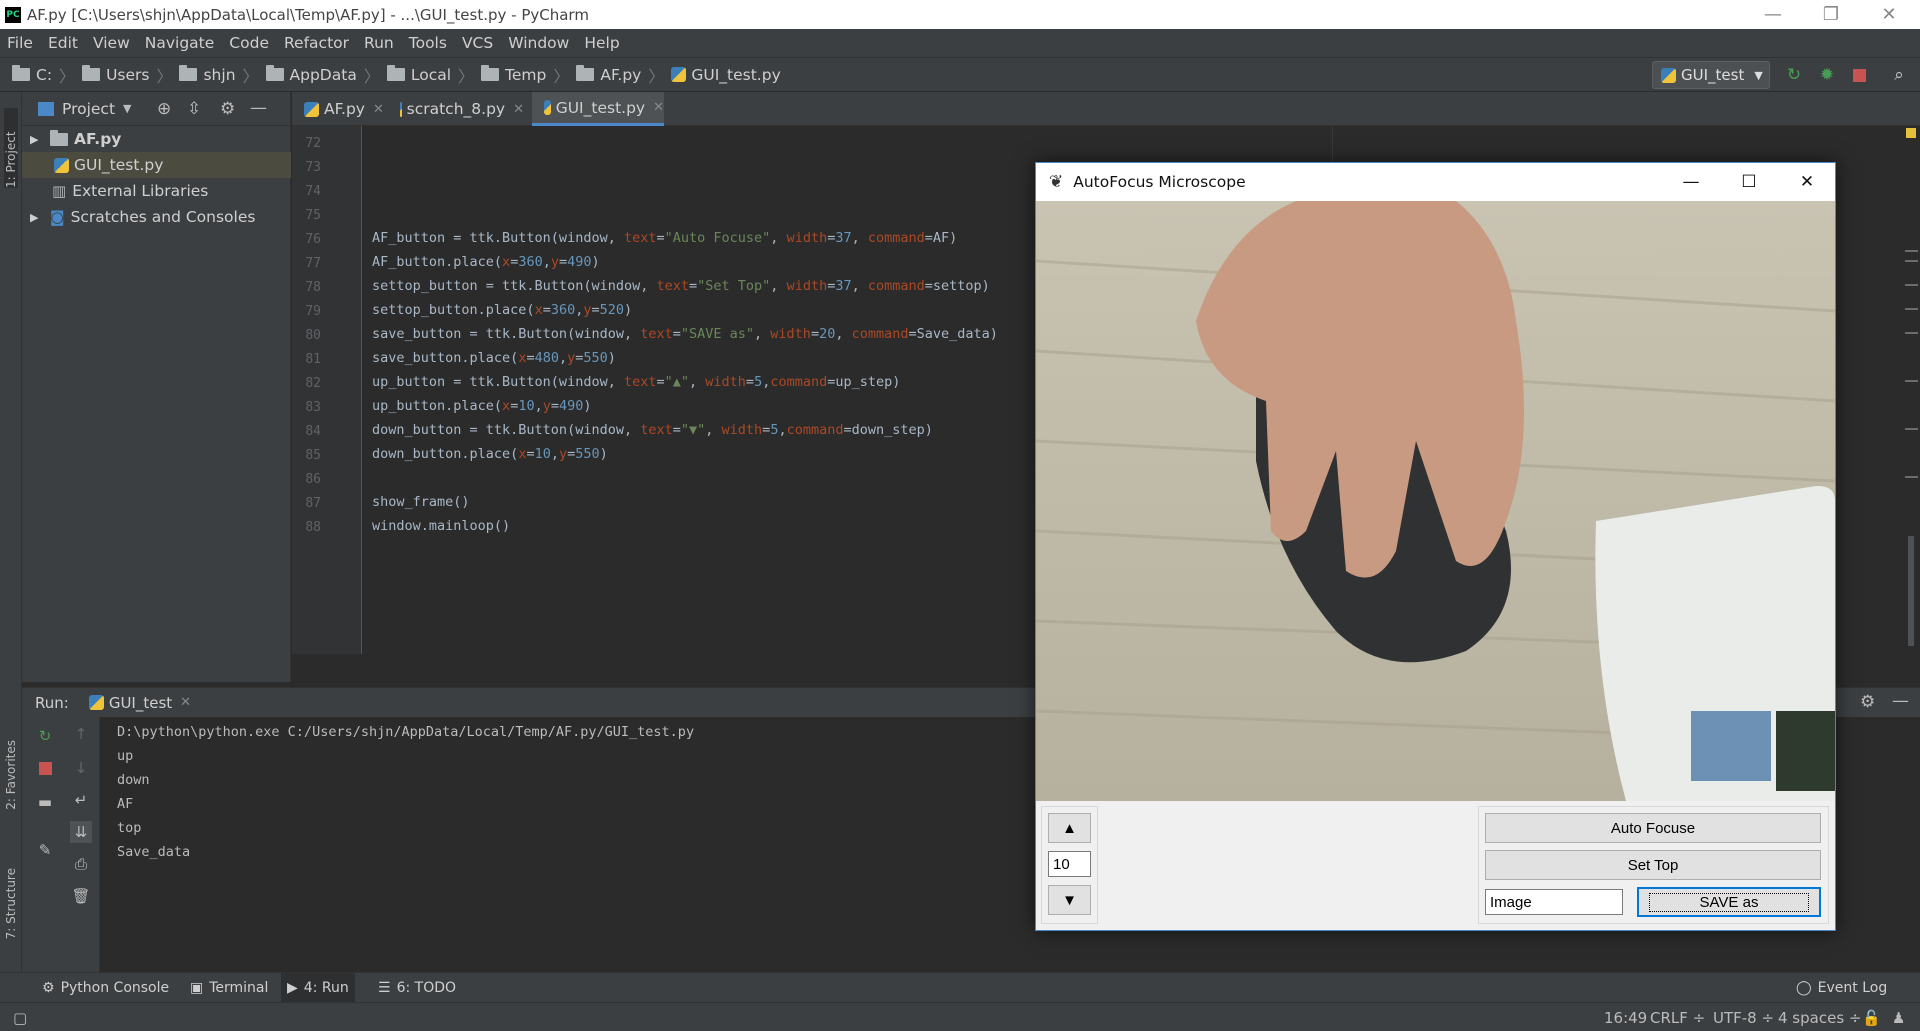 The height and width of the screenshot is (1031, 1920). I want to click on line-separator: CRLF ÷, so click(1677, 1017).